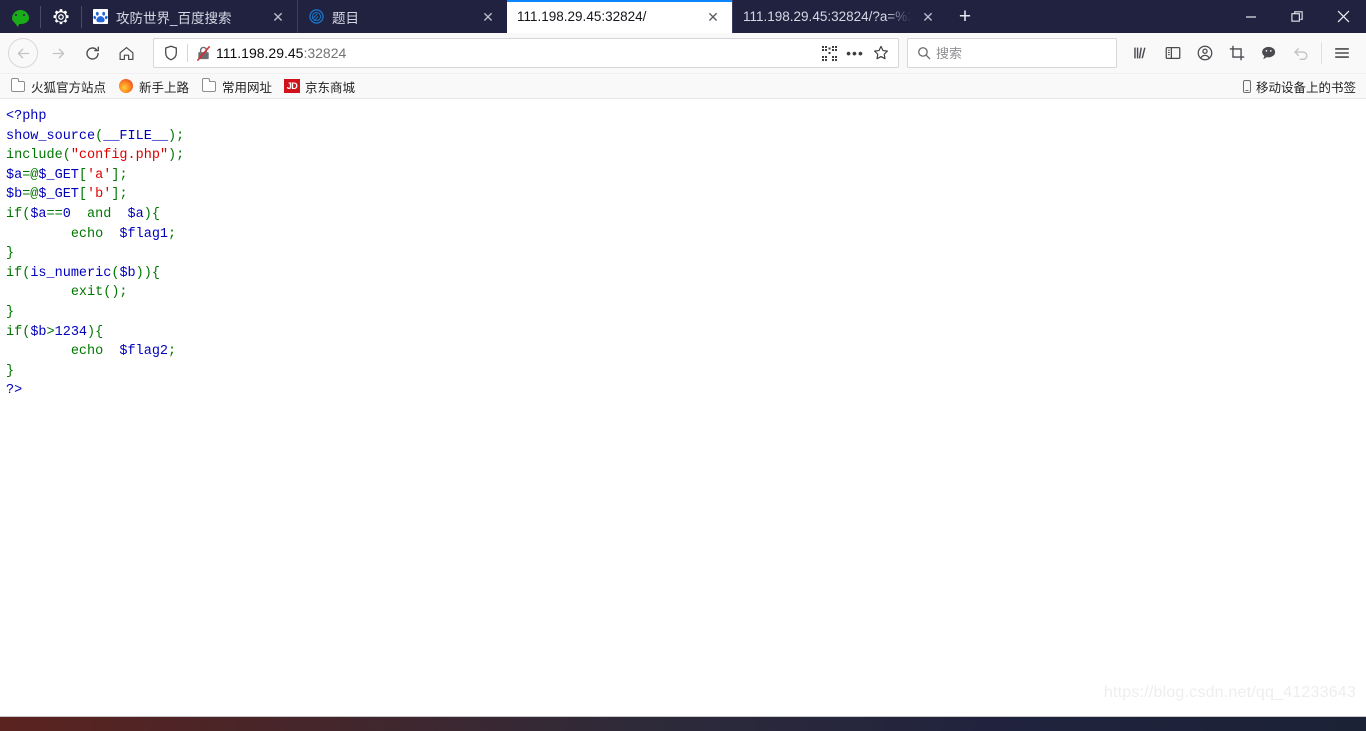  What do you see at coordinates (881, 53) in the screenshot?
I see `bookmark-star-icon` at bounding box center [881, 53].